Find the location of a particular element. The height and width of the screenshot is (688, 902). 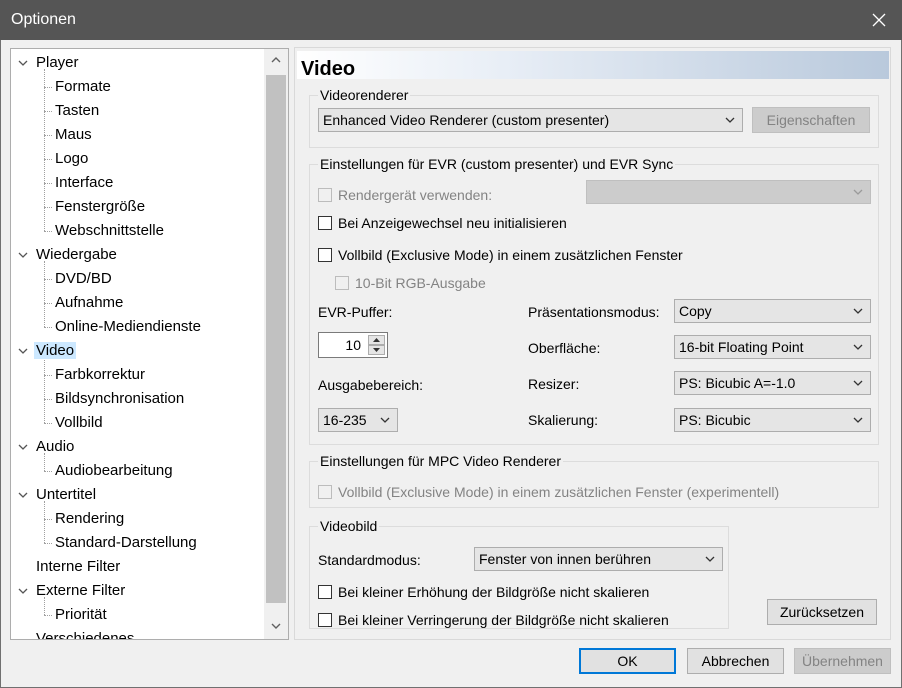

tree-item-label: Formate is located at coordinates (83, 86).